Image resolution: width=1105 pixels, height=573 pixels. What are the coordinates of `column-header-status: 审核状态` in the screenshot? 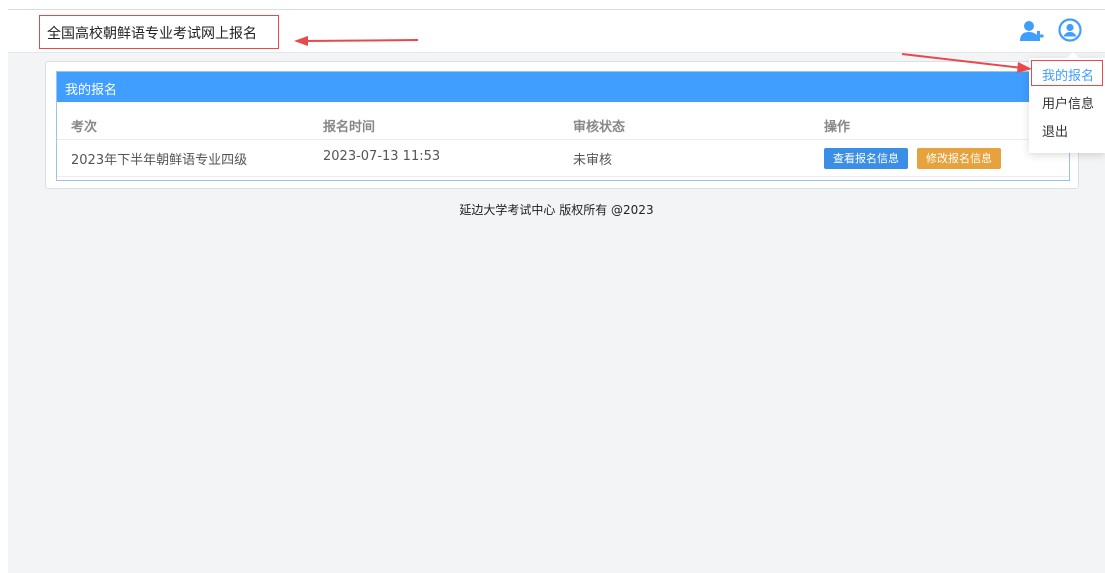 It's located at (599, 127).